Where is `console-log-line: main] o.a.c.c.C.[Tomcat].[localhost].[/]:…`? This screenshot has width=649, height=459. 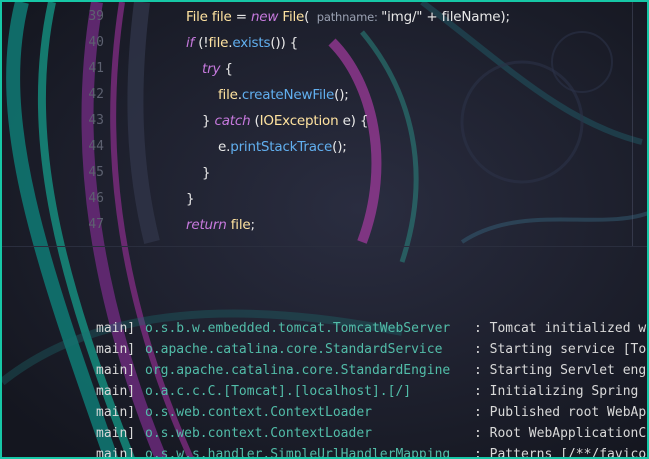 console-log-line: main] o.a.c.c.C.[Tomcat].[localhost].[/]:… is located at coordinates (324, 391).